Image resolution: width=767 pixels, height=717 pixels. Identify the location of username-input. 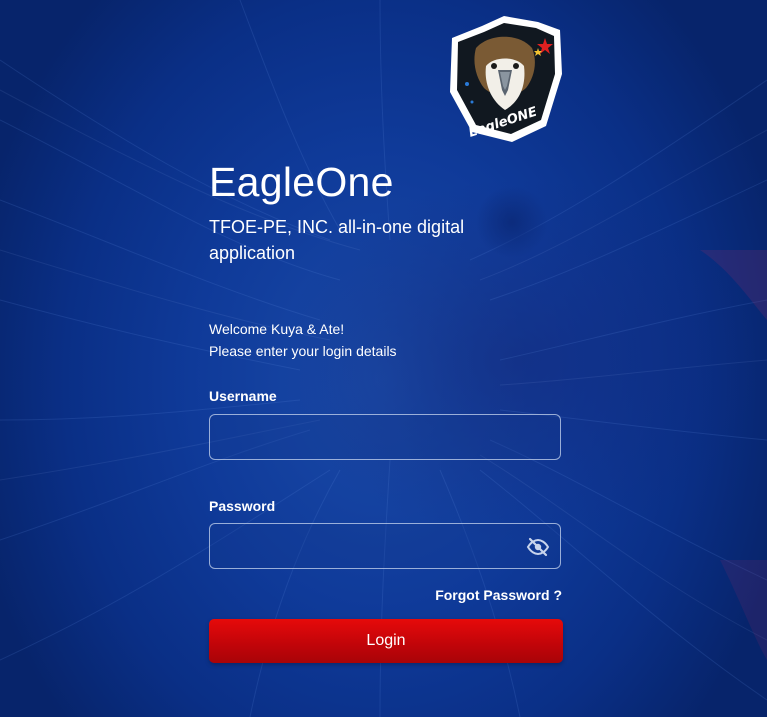
(385, 437).